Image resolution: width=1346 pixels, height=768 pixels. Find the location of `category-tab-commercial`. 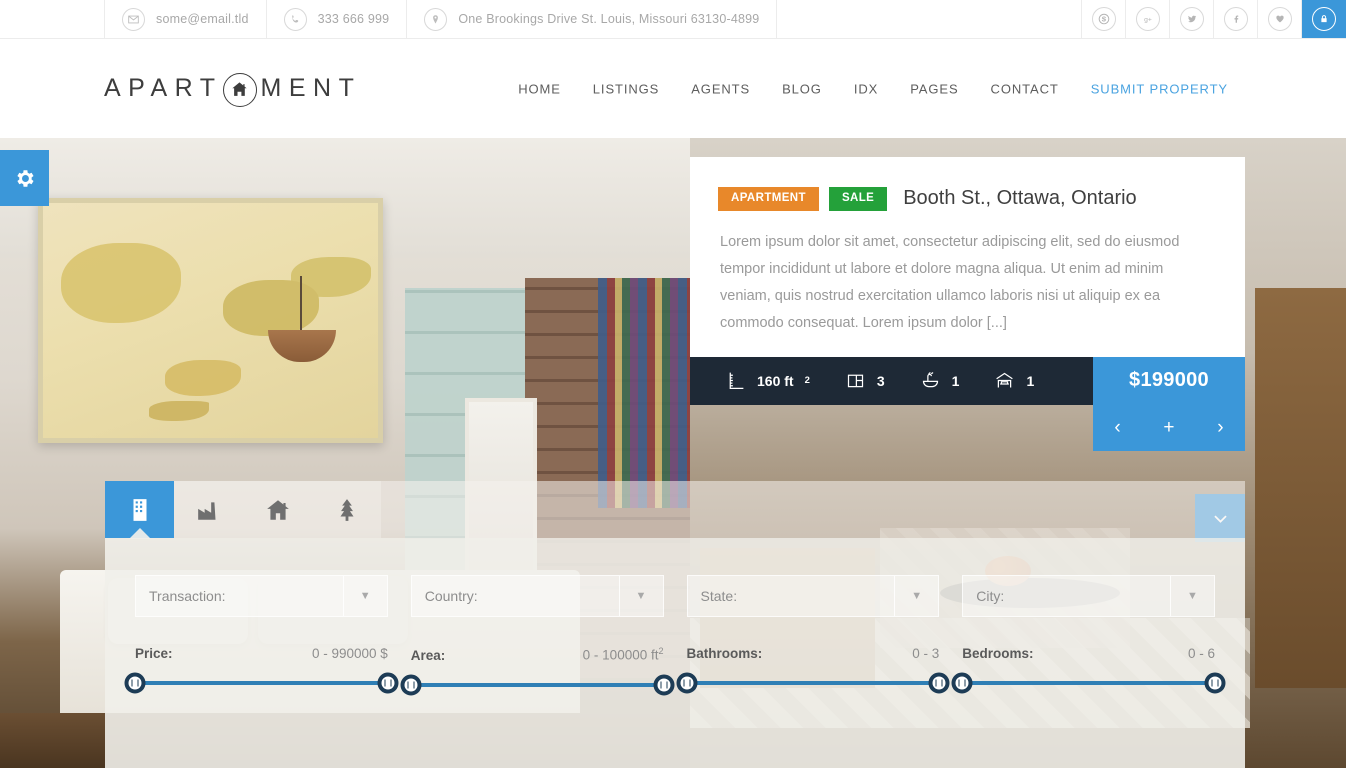

category-tab-commercial is located at coordinates (208, 509).